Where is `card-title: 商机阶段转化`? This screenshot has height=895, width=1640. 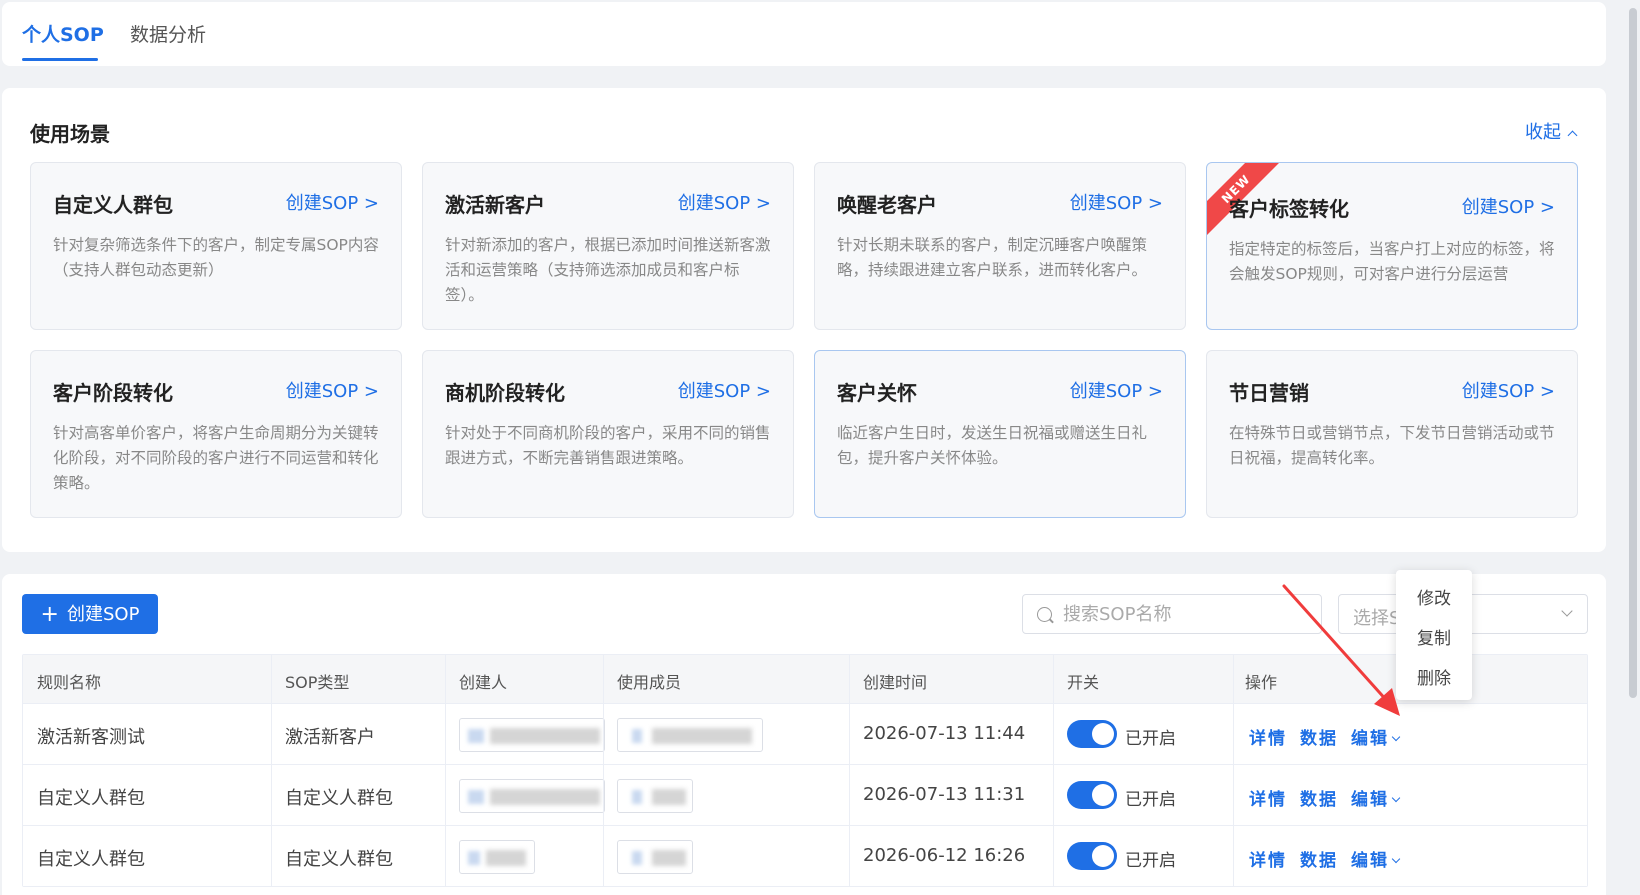
card-title: 商机阶段转化 is located at coordinates (505, 393).